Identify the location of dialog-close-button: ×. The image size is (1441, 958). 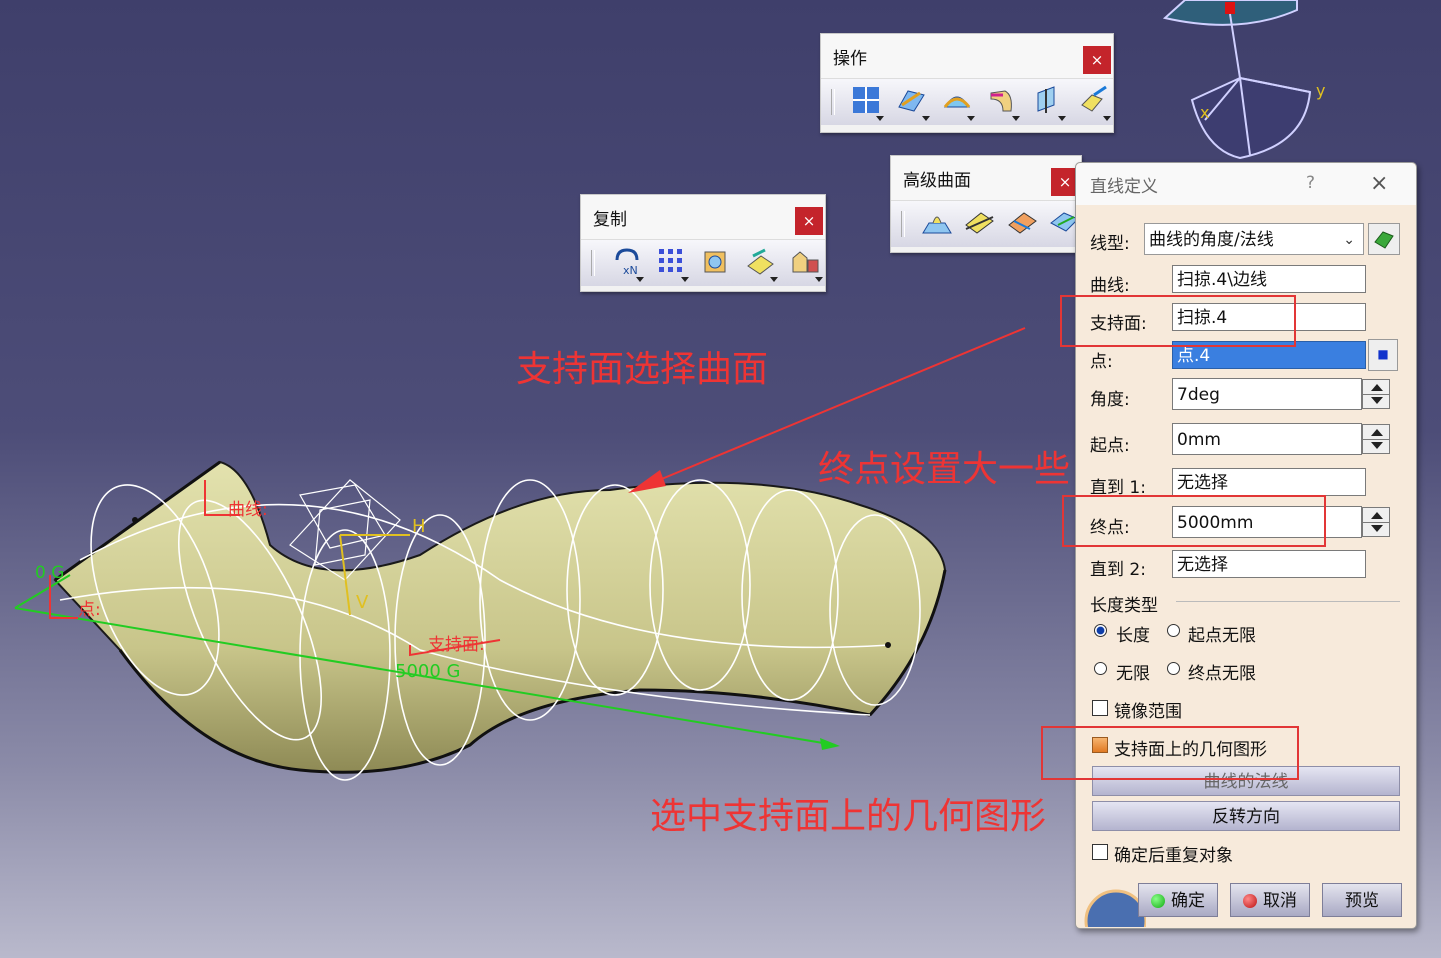
(1379, 183).